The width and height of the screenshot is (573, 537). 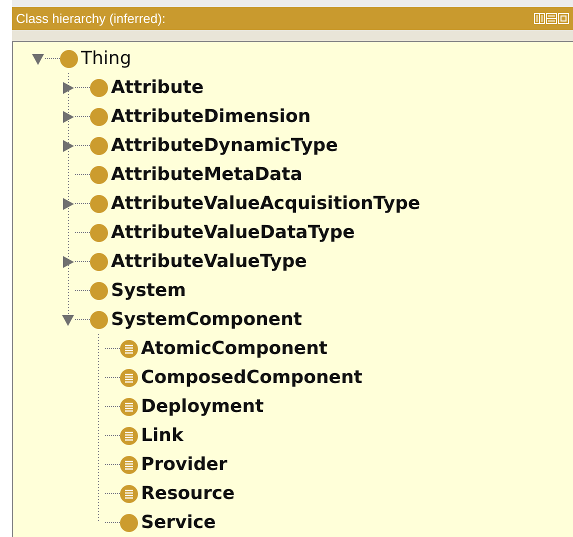 I want to click on split-horizontal-icon, so click(x=551, y=18).